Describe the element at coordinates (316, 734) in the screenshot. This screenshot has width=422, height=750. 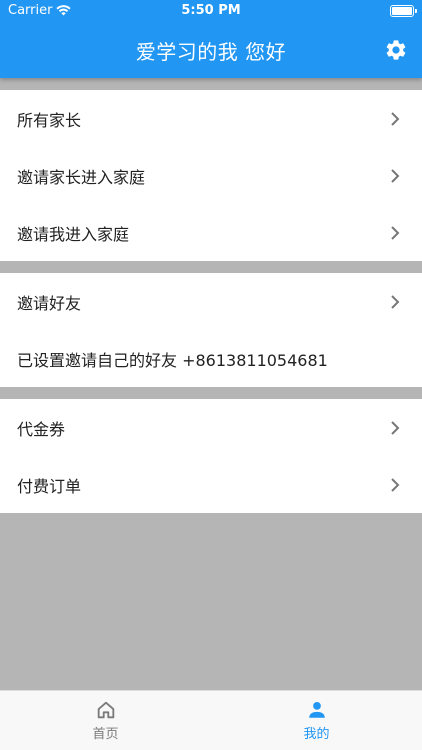
I see `tab-label: 我的` at that location.